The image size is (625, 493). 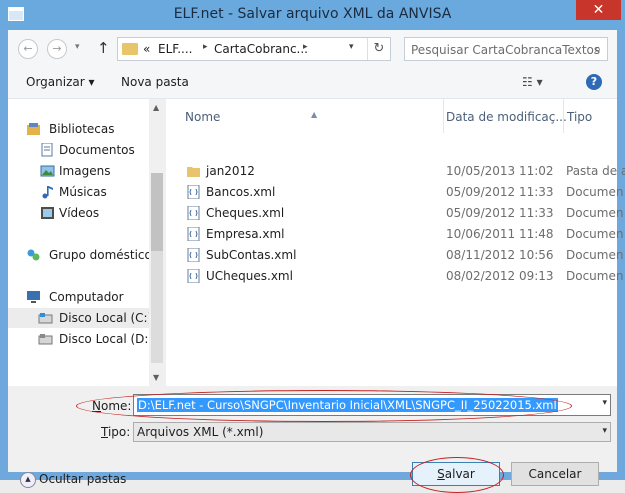 I want to click on document-icon, so click(x=47, y=150).